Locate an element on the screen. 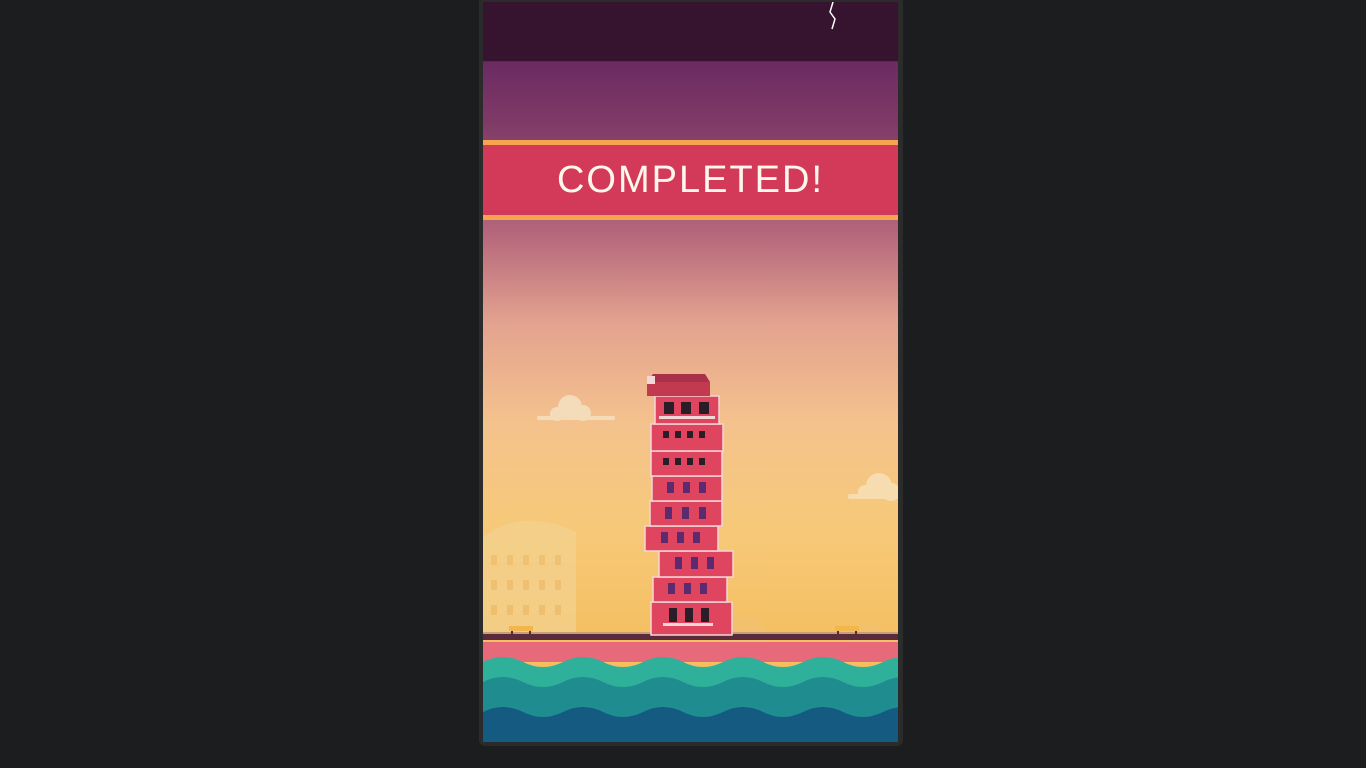 This screenshot has height=768, width=1366. completed-text: COMPLETED! is located at coordinates (690, 179).